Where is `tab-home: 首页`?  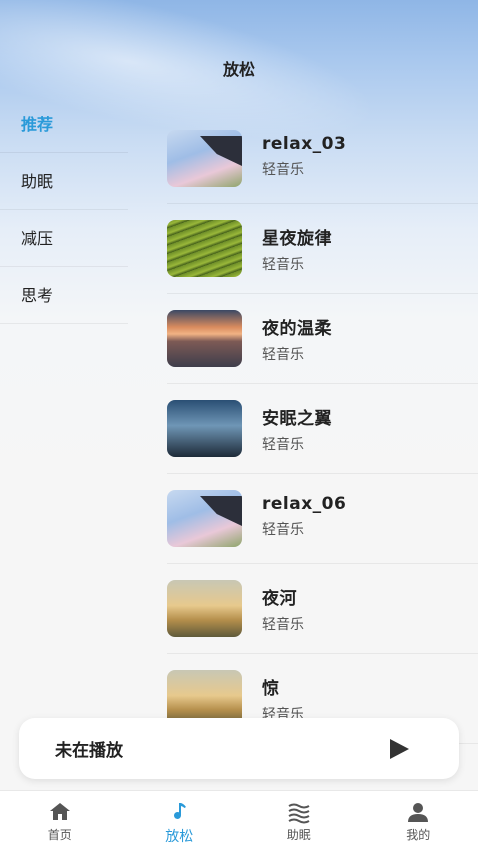 tab-home: 首页 is located at coordinates (60, 820).